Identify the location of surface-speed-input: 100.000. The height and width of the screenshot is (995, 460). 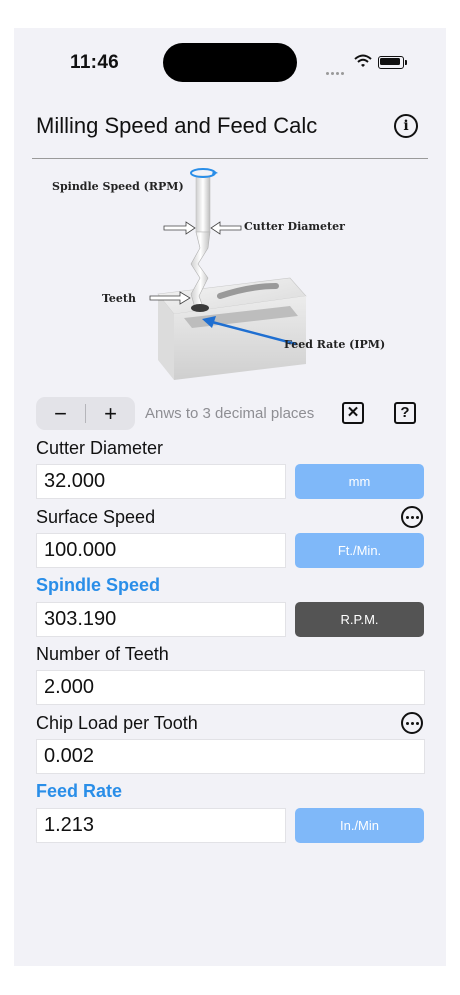
(161, 550).